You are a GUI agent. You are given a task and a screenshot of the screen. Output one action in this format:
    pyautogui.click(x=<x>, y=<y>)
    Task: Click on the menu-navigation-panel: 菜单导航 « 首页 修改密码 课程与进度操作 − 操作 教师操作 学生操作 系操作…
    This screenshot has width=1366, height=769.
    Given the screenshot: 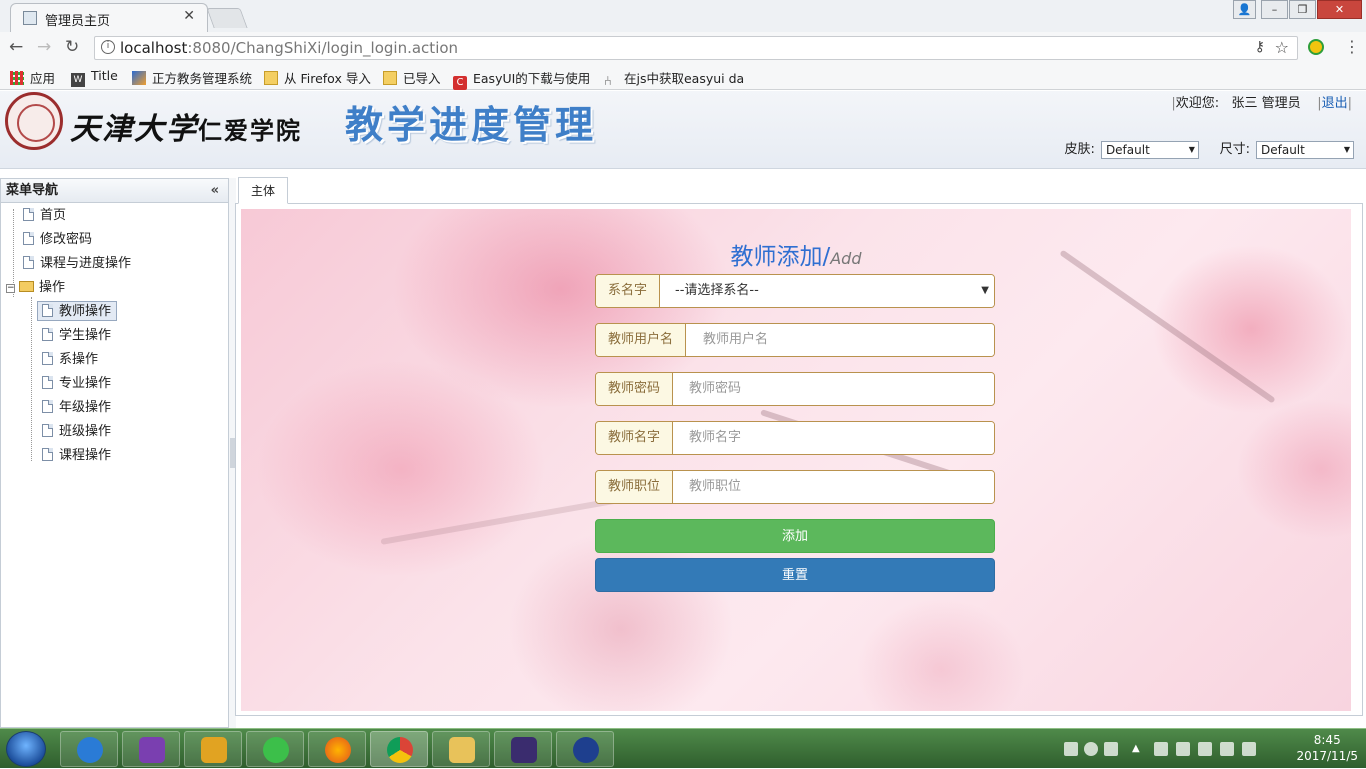 What is the action you would take?
    pyautogui.click(x=114, y=453)
    